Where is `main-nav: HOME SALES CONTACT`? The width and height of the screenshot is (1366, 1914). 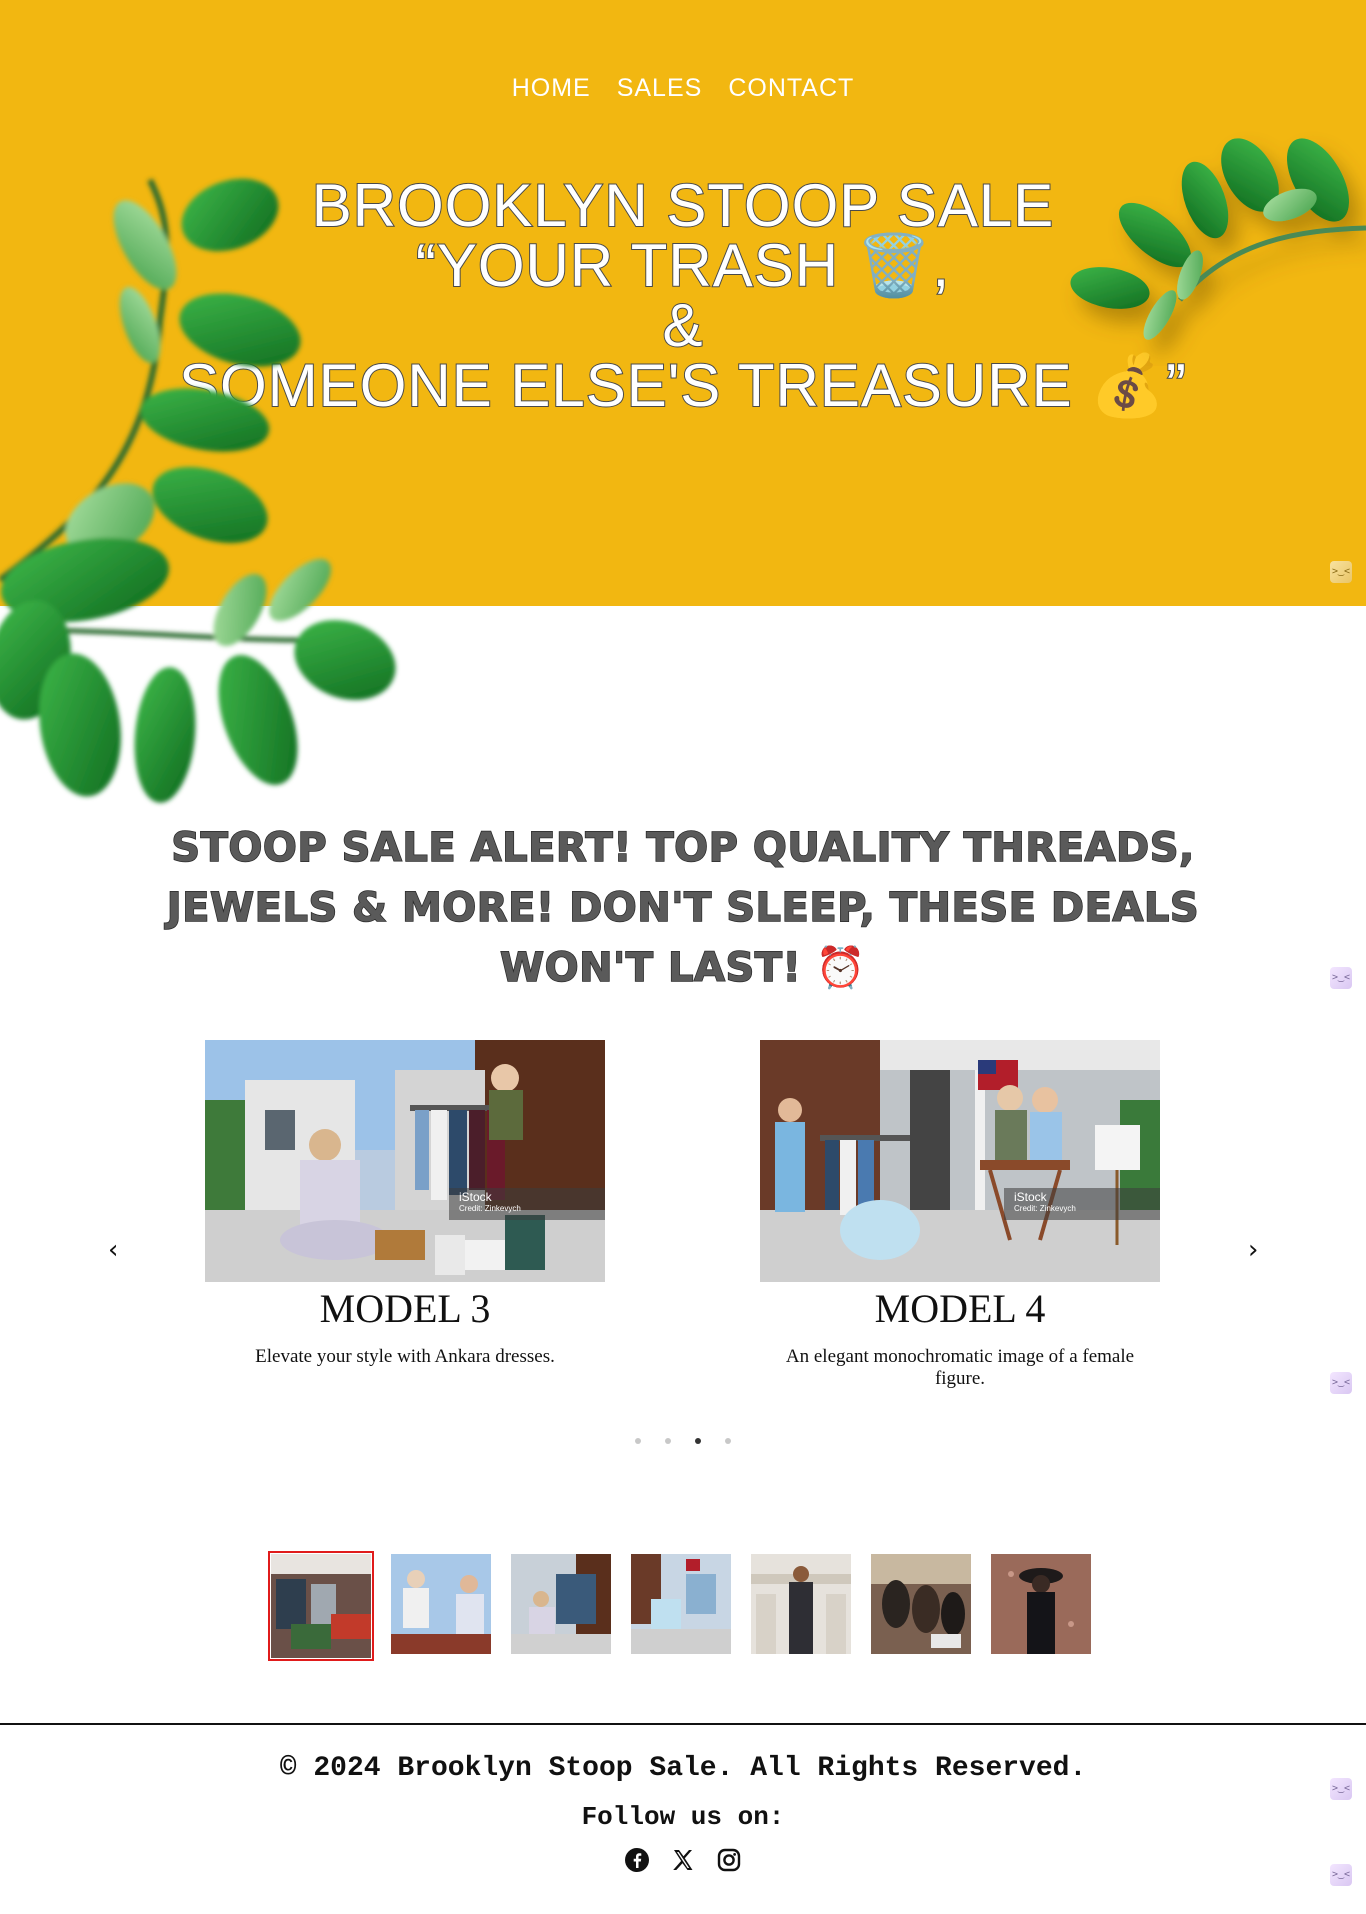 main-nav: HOME SALES CONTACT is located at coordinates (683, 88).